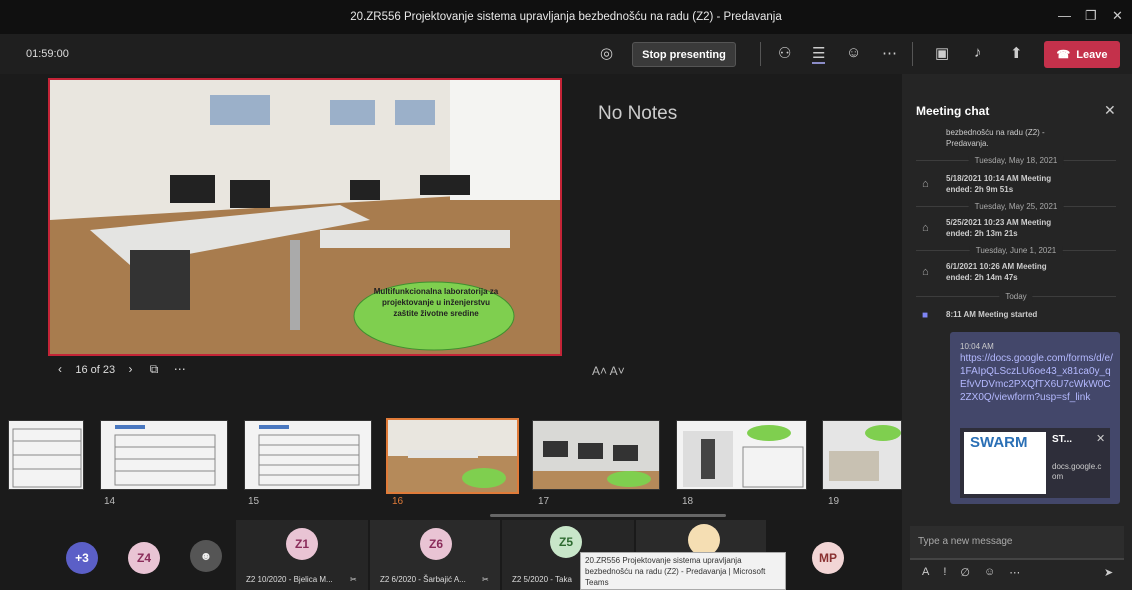  What do you see at coordinates (542, 579) in the screenshot?
I see `participant-name: Z2 5/2020 - Taka` at bounding box center [542, 579].